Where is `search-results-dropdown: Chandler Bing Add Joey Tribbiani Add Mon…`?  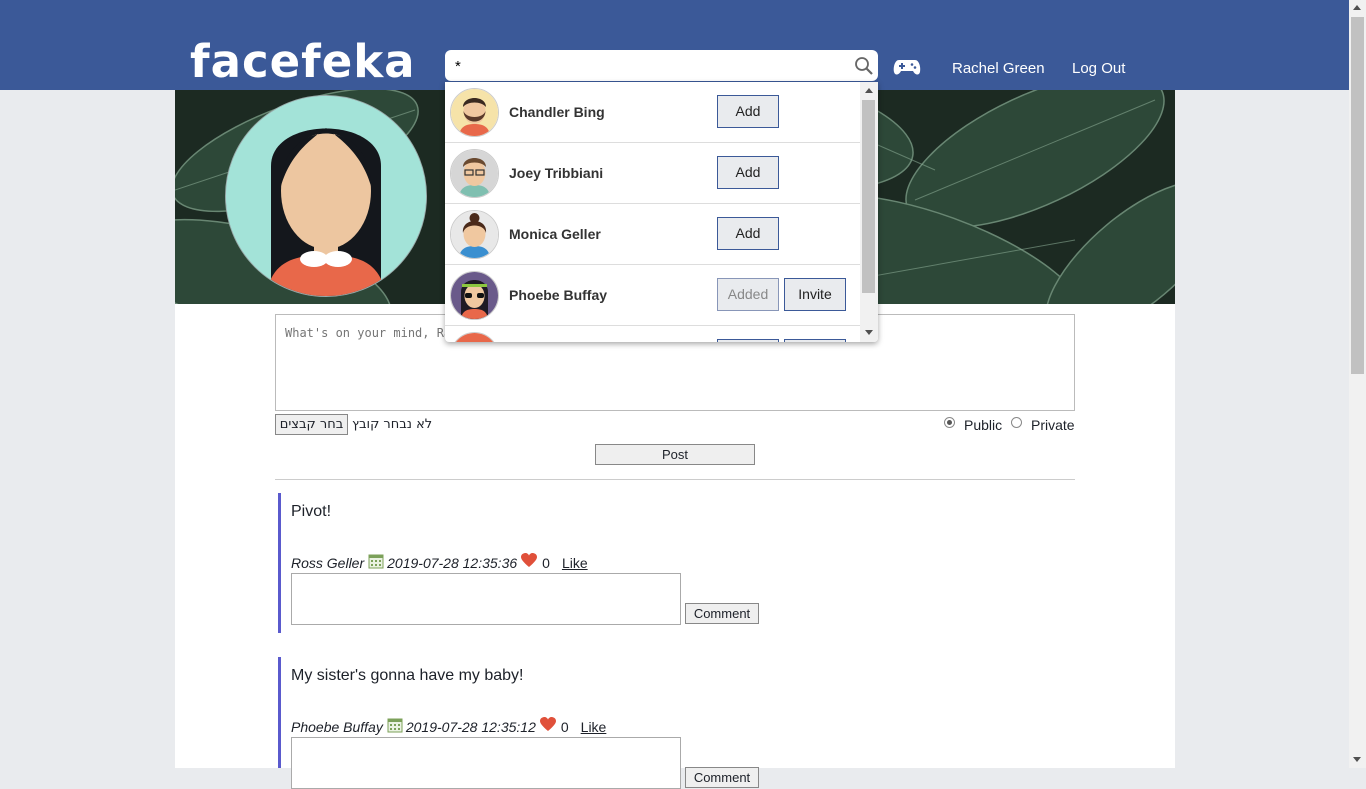
search-results-dropdown: Chandler Bing Add Joey Tribbiani Add Mon… is located at coordinates (661, 212).